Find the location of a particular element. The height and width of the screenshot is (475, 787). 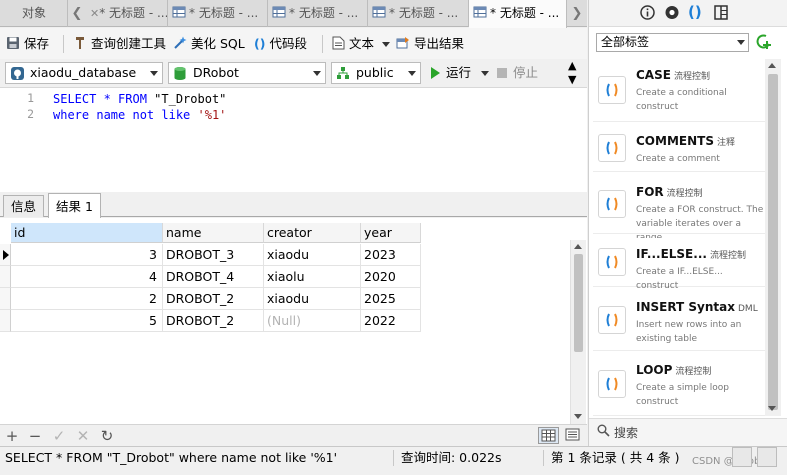

cell-id: 4 is located at coordinates (87, 277).